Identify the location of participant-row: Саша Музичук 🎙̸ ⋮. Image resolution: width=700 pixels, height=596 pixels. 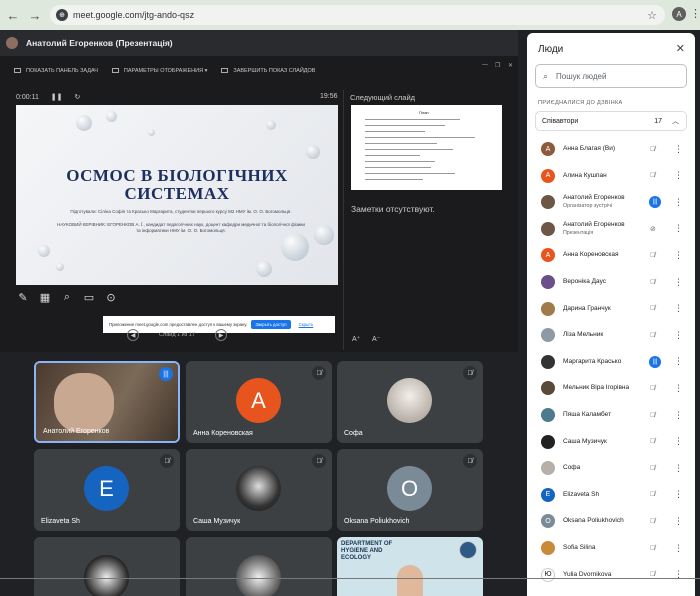
(613, 442).